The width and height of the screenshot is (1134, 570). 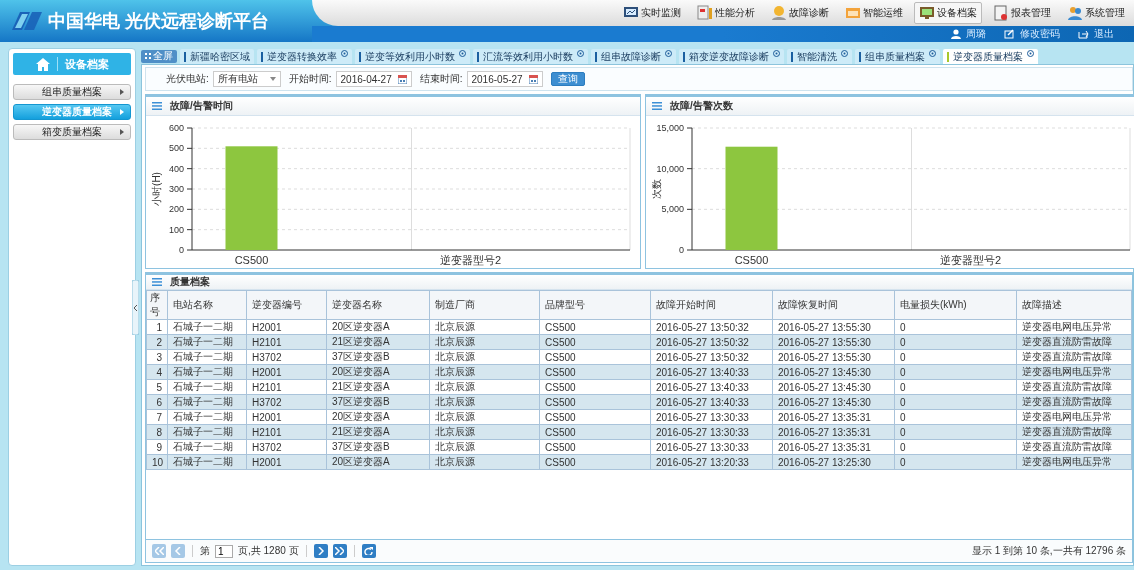 I want to click on column-header: 品牌型号, so click(x=595, y=305).